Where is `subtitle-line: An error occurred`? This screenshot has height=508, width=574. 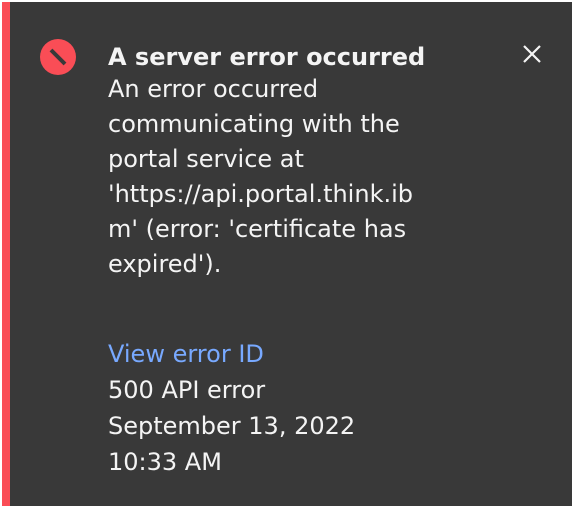
subtitle-line: An error occurred is located at coordinates (213, 89).